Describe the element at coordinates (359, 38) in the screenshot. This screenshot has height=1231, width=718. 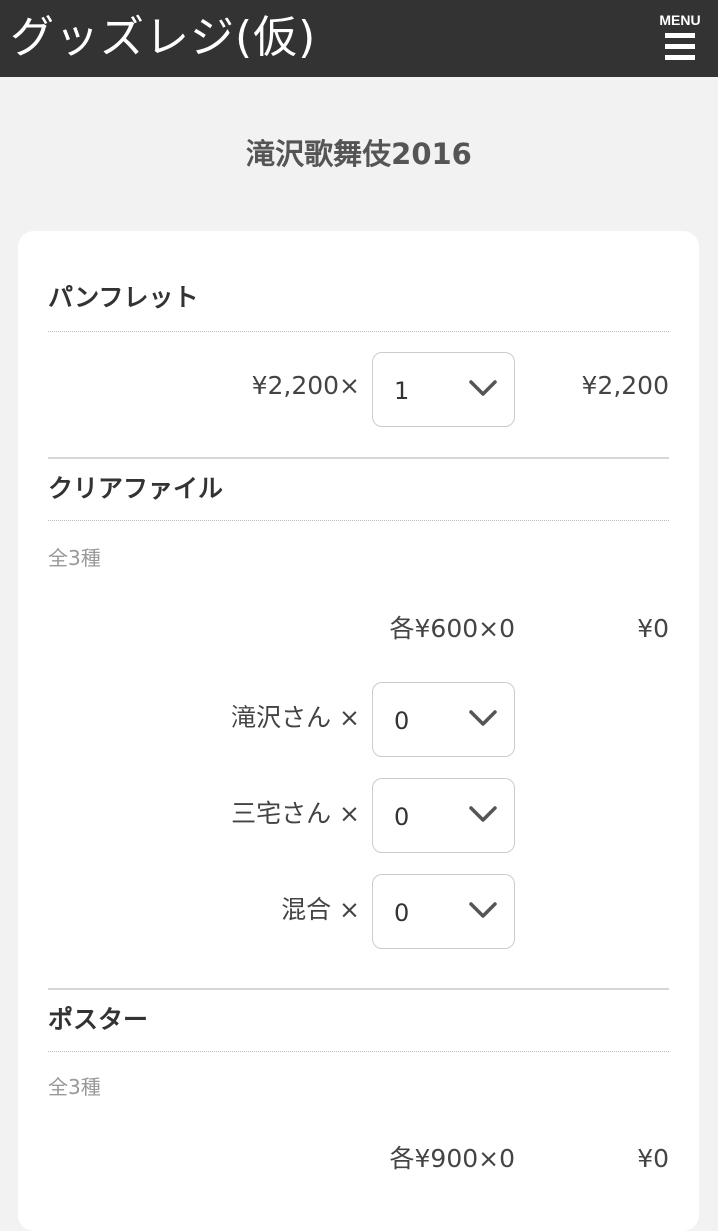
I see `app-header: グッズレジ(仮) MENU` at that location.